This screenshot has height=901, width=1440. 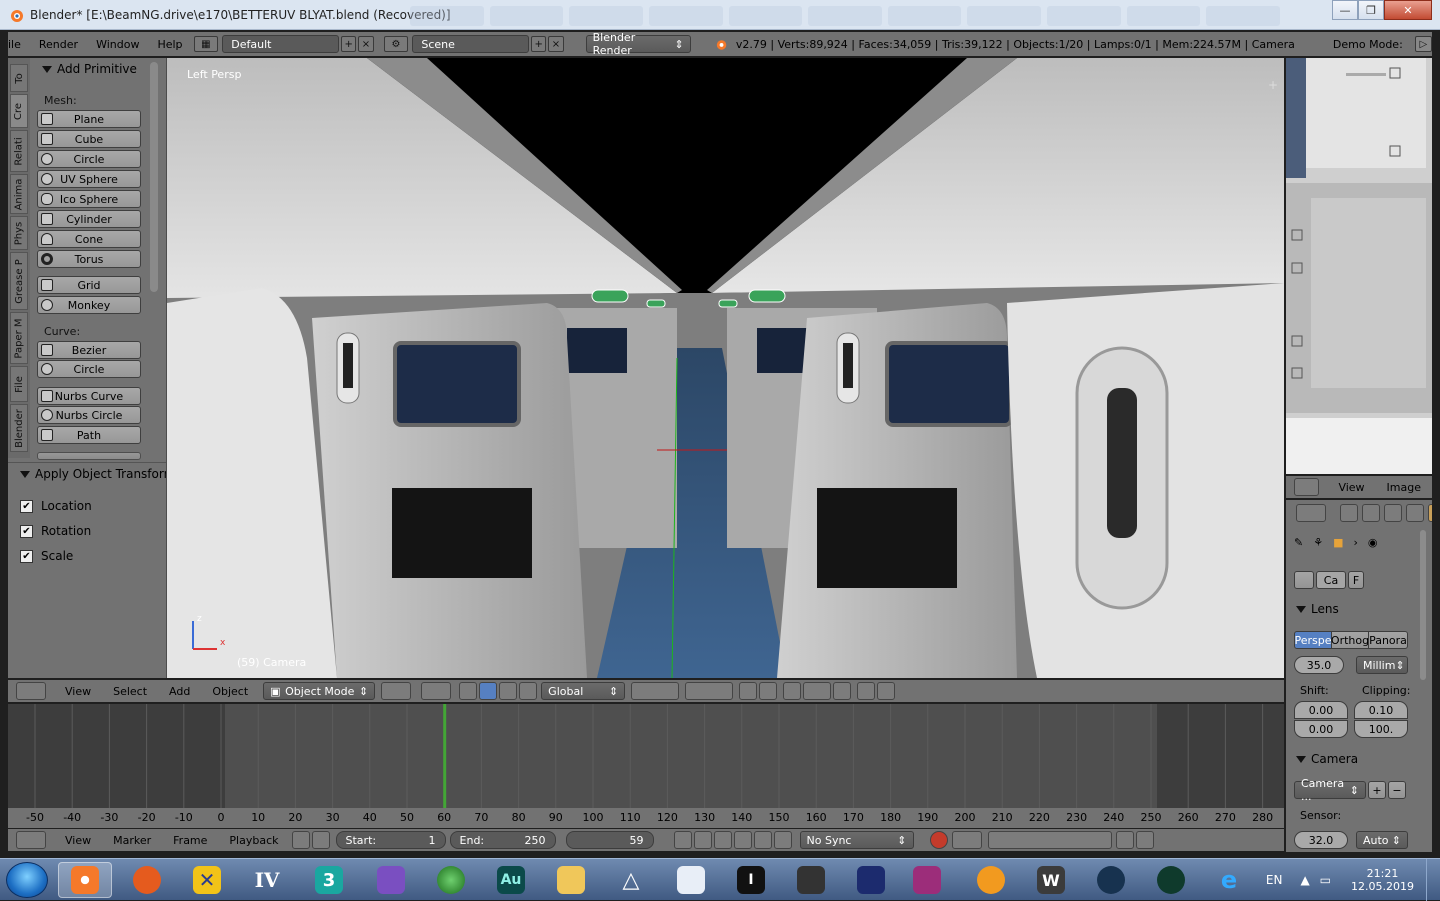 What do you see at coordinates (1381, 729) in the screenshot?
I see `clip-end-field: 100.` at bounding box center [1381, 729].